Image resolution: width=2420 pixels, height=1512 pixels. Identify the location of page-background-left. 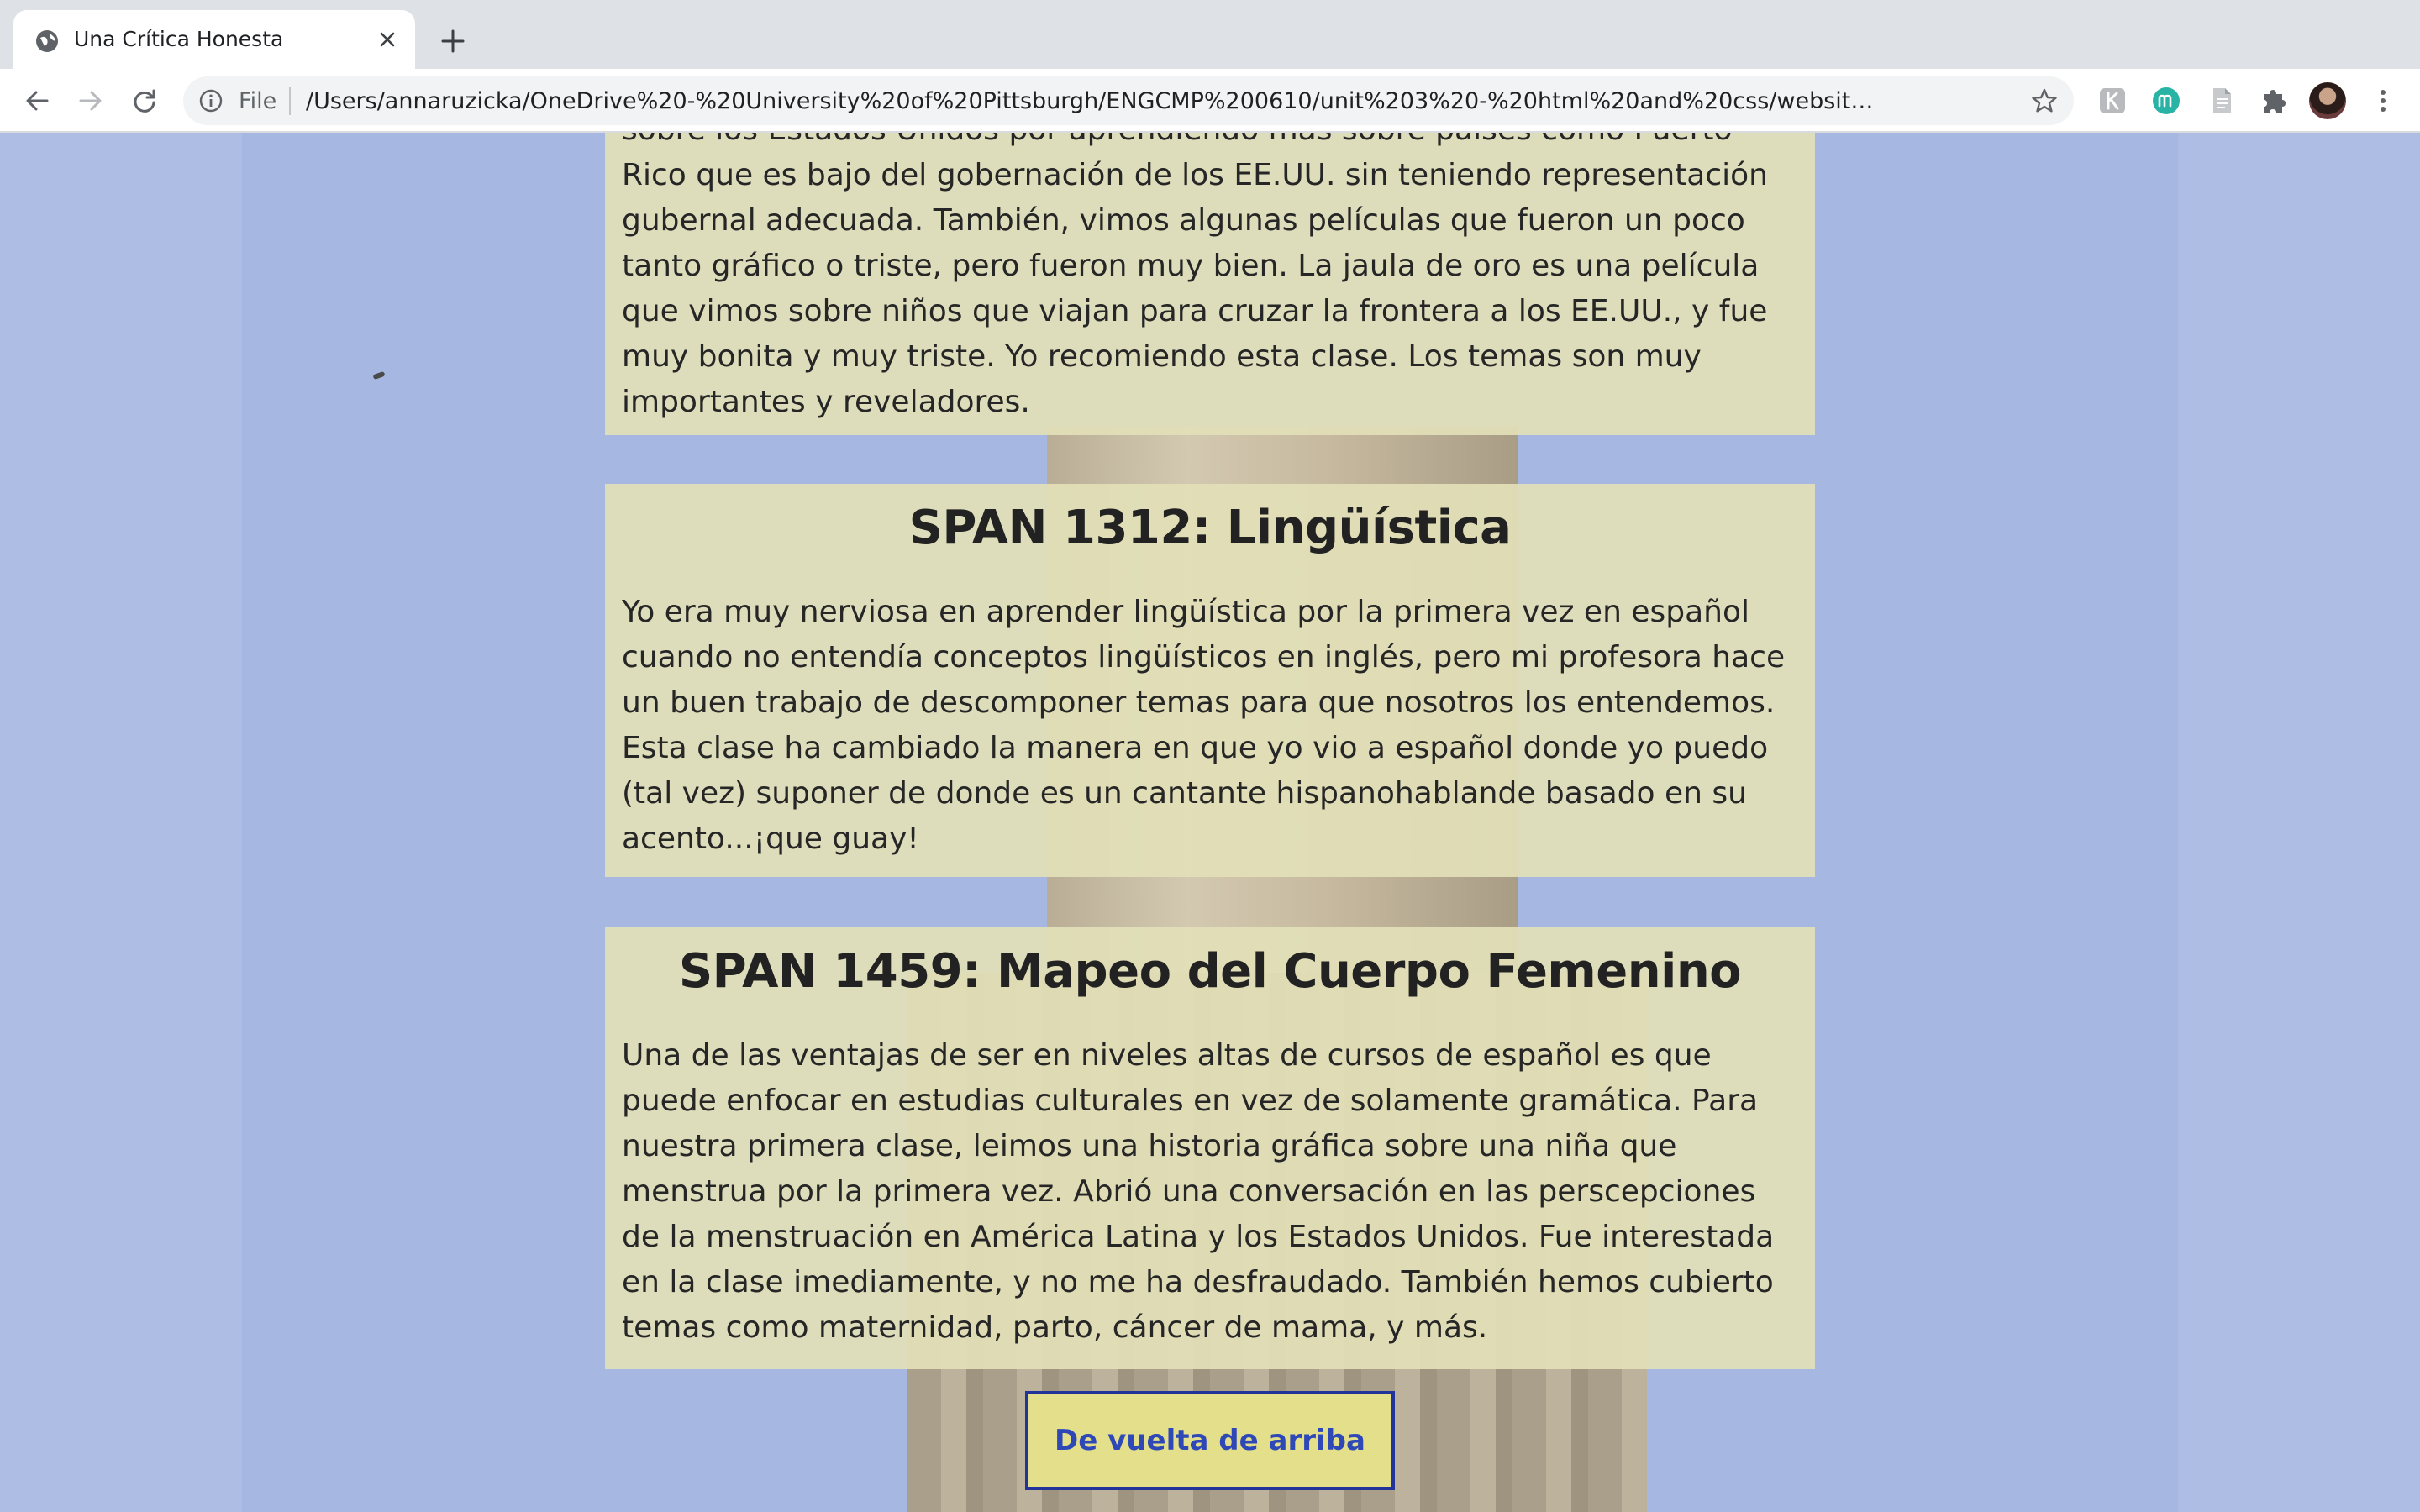
(121, 822).